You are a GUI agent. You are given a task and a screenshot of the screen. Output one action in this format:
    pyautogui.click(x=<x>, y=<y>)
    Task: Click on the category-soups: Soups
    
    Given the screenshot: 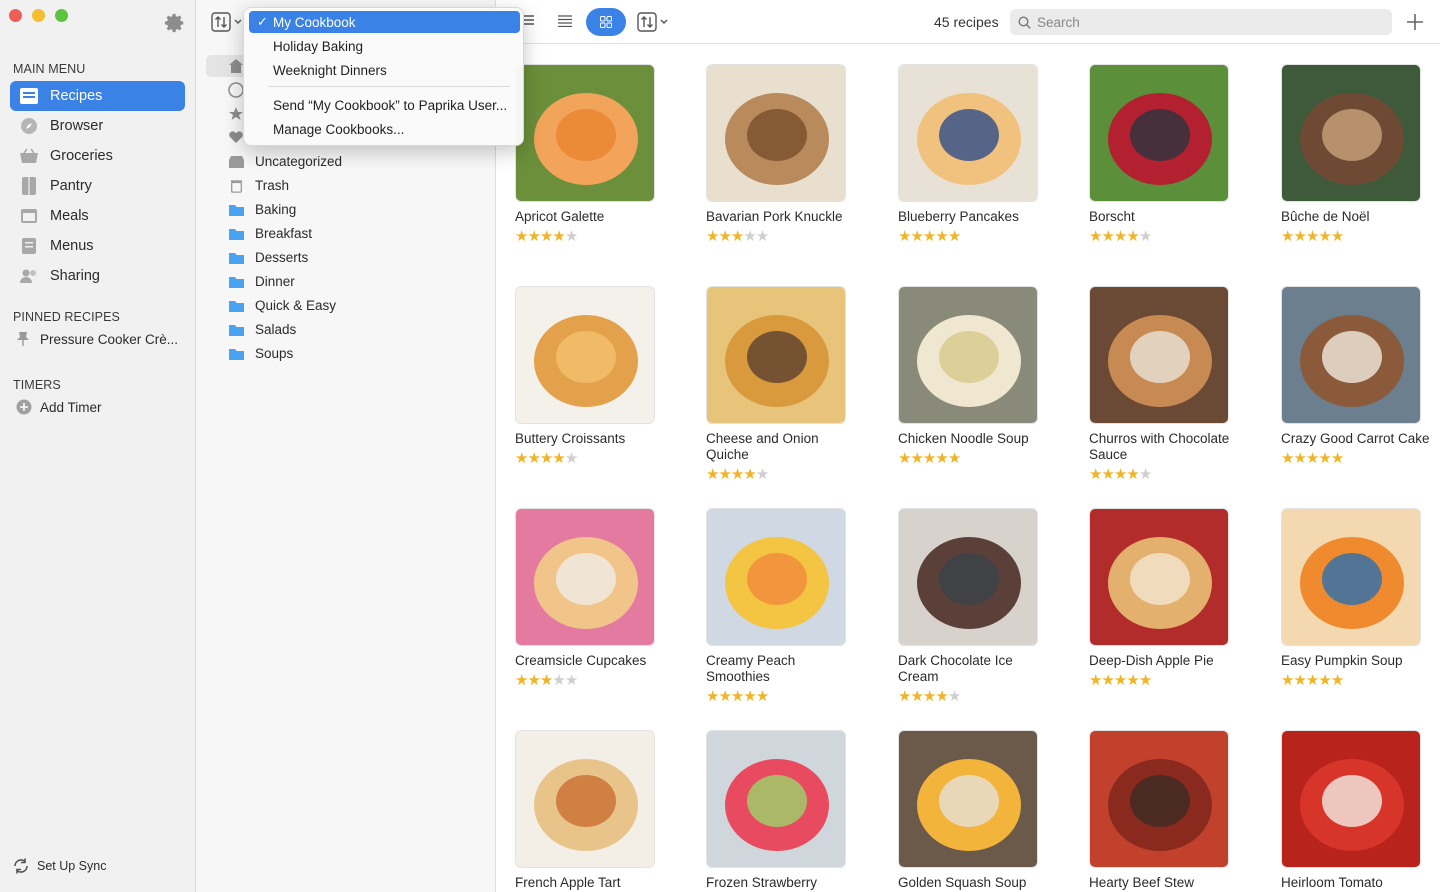 What is the action you would take?
    pyautogui.click(x=260, y=353)
    